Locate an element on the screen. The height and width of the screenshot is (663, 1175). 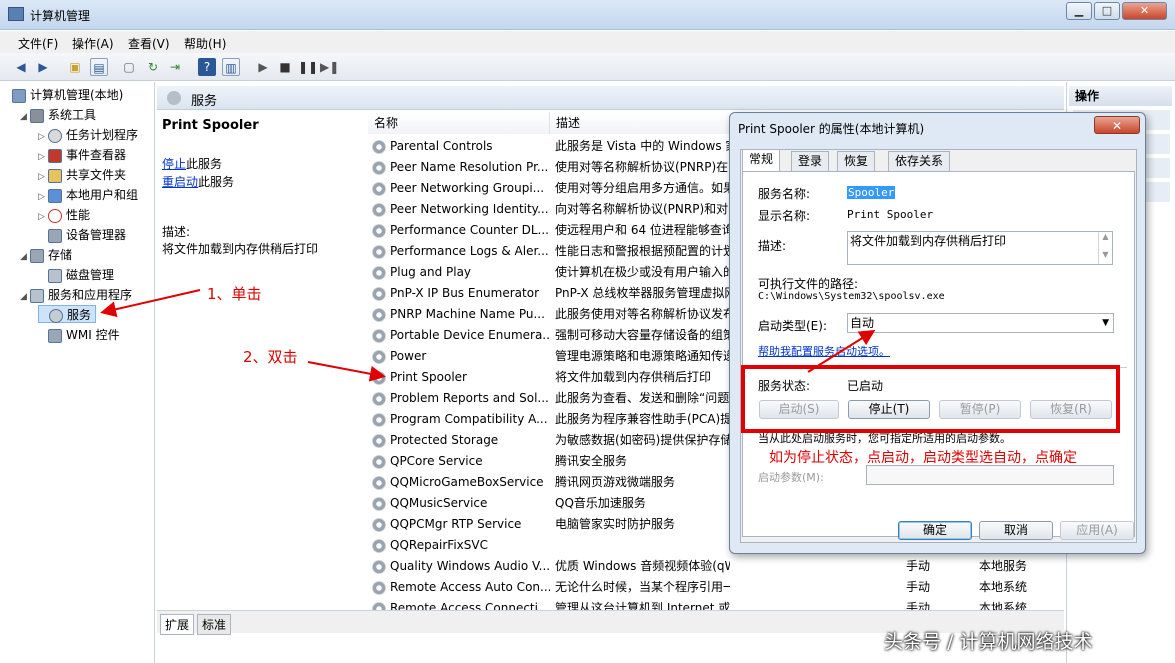
arrow-to-startup-type is located at coordinates (841, 351).